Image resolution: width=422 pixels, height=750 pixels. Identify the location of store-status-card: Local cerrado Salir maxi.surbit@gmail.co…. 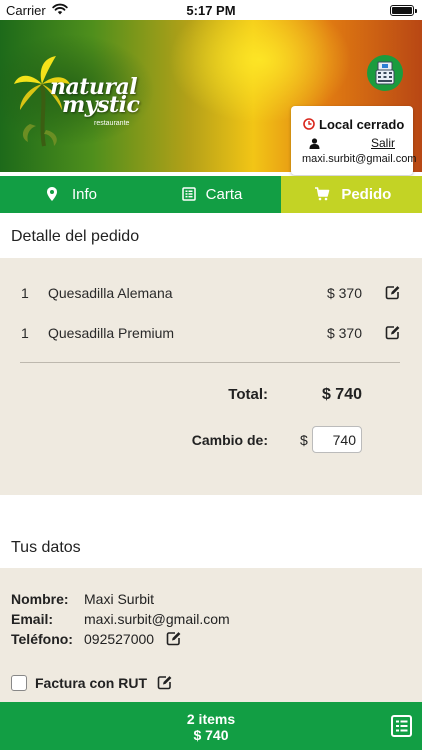
(354, 140).